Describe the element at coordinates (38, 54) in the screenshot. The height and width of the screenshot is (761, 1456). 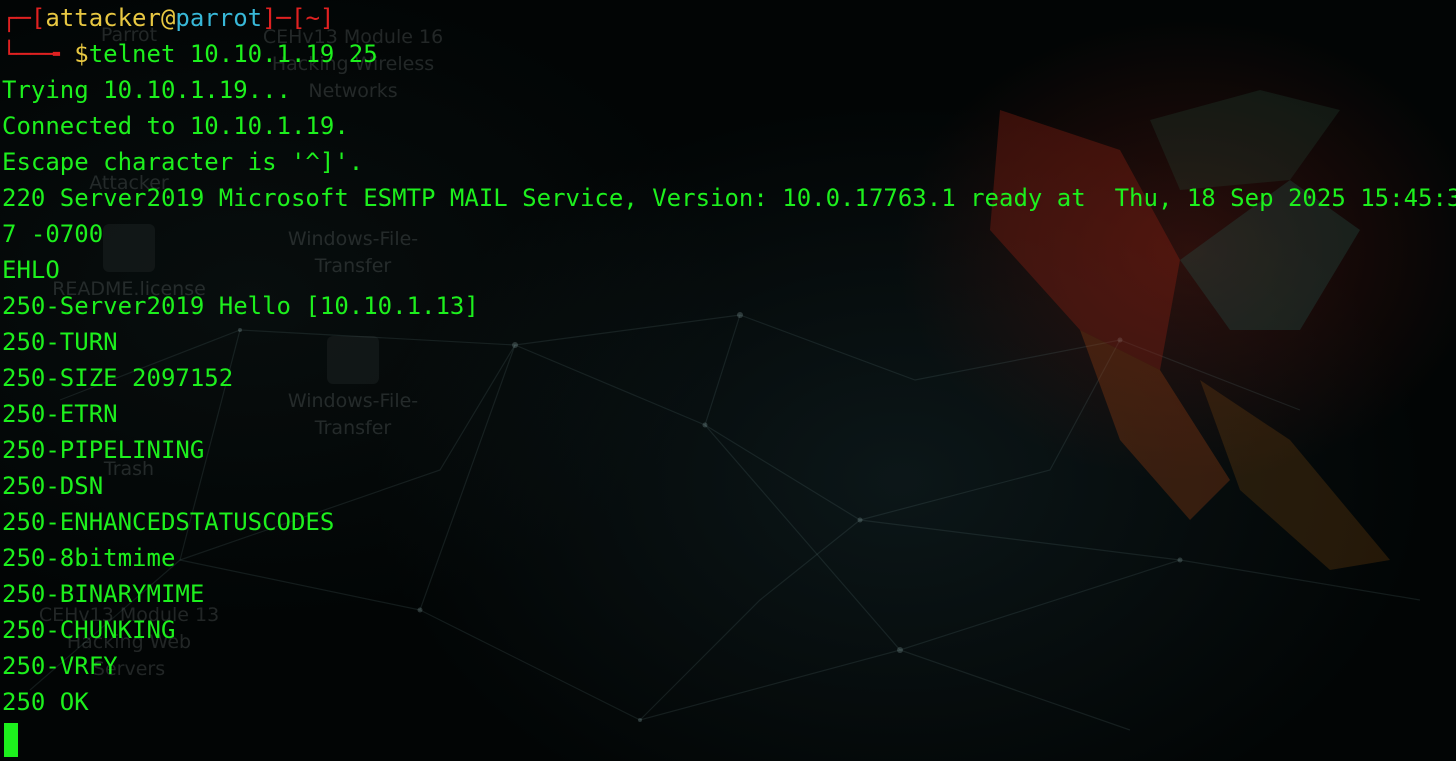
I see `prompt-corner: └──╼` at that location.